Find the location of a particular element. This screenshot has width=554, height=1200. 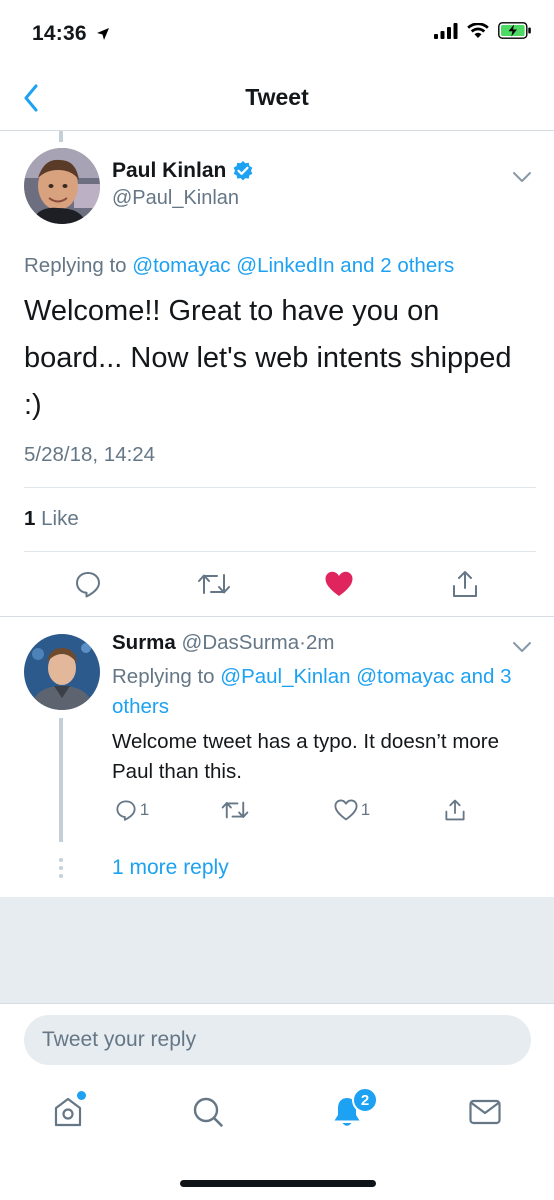

empty-area is located at coordinates (277, 950).